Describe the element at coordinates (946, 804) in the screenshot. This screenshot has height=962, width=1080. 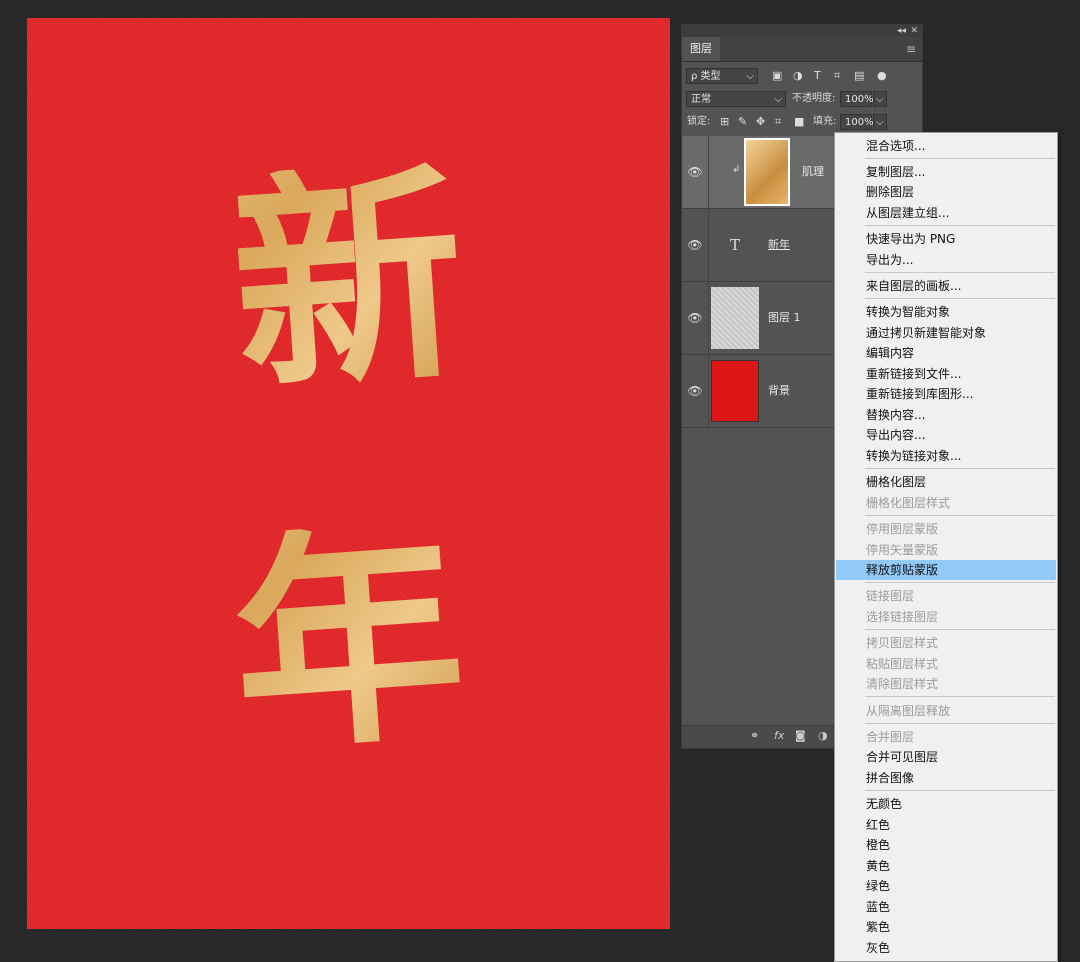
I see `menu-item-color-none: 无颜色` at that location.